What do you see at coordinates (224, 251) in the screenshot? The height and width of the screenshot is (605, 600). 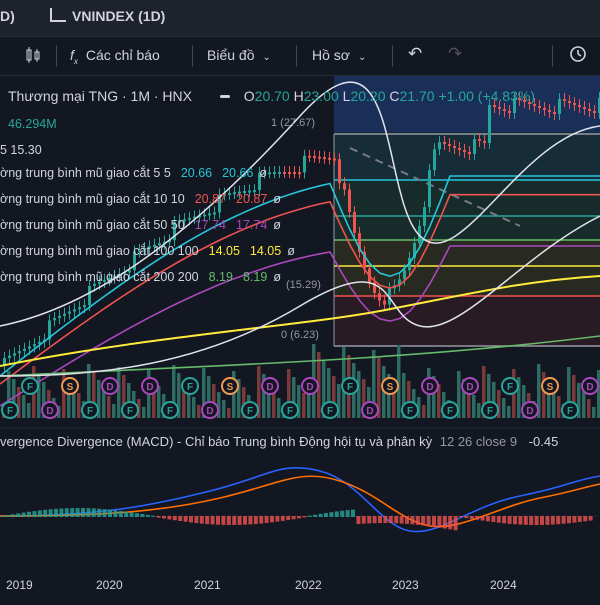 I see `ema-value: 14.05` at bounding box center [224, 251].